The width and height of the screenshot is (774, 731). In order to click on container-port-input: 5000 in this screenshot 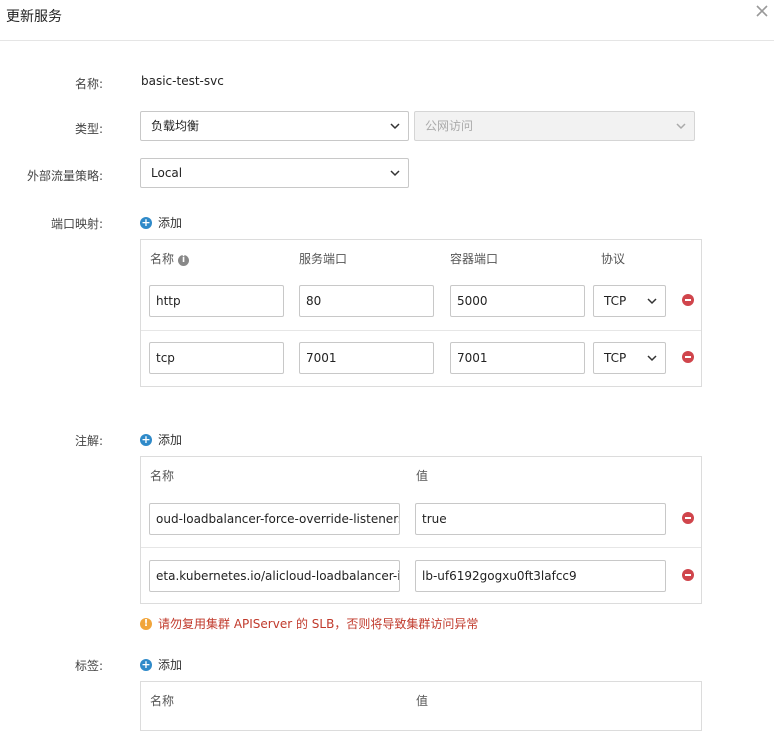, I will do `click(517, 301)`.